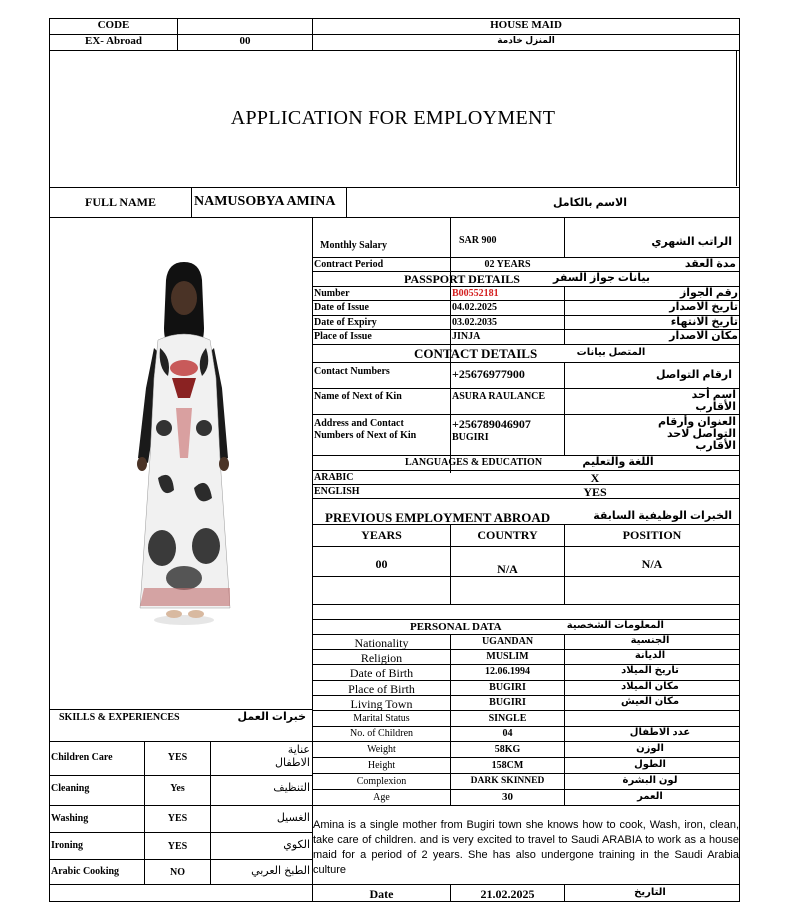 The height and width of the screenshot is (912, 791). I want to click on complexion-value: DARK SKINNED, so click(507, 781).